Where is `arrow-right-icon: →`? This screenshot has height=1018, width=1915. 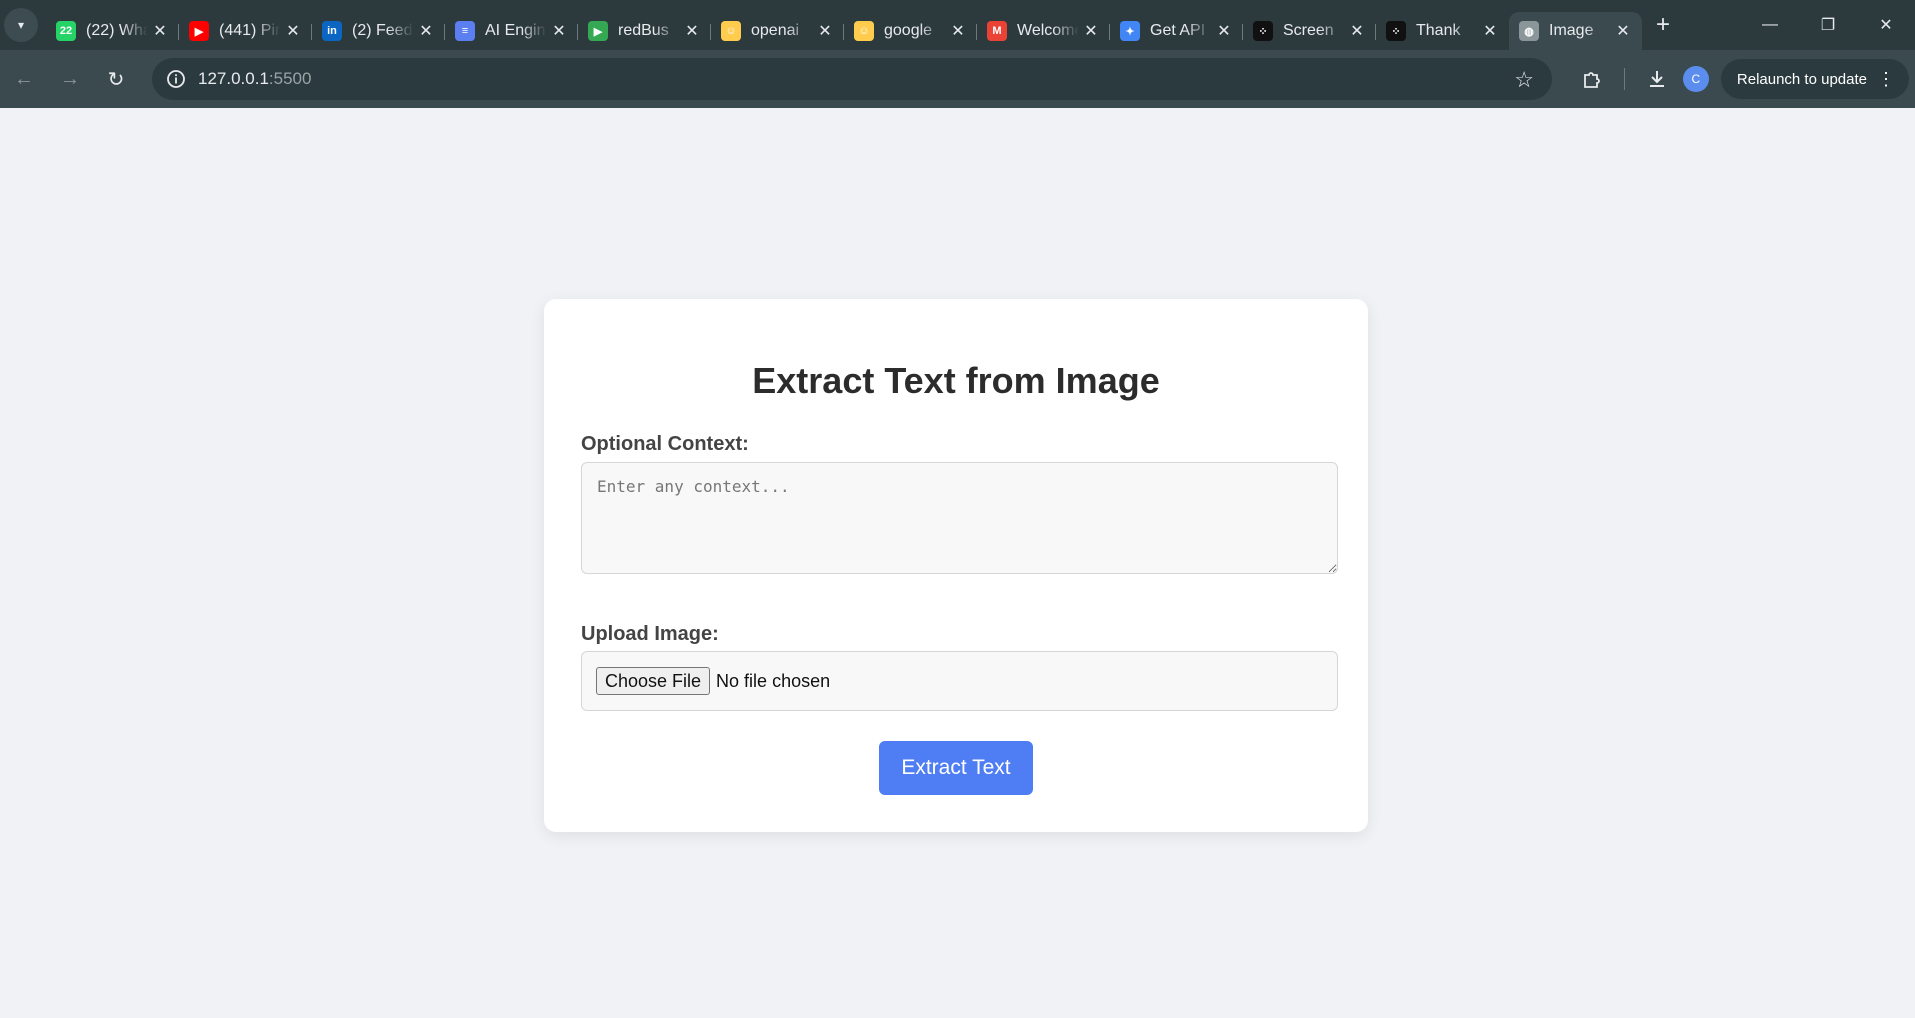
arrow-right-icon: → is located at coordinates (70, 78).